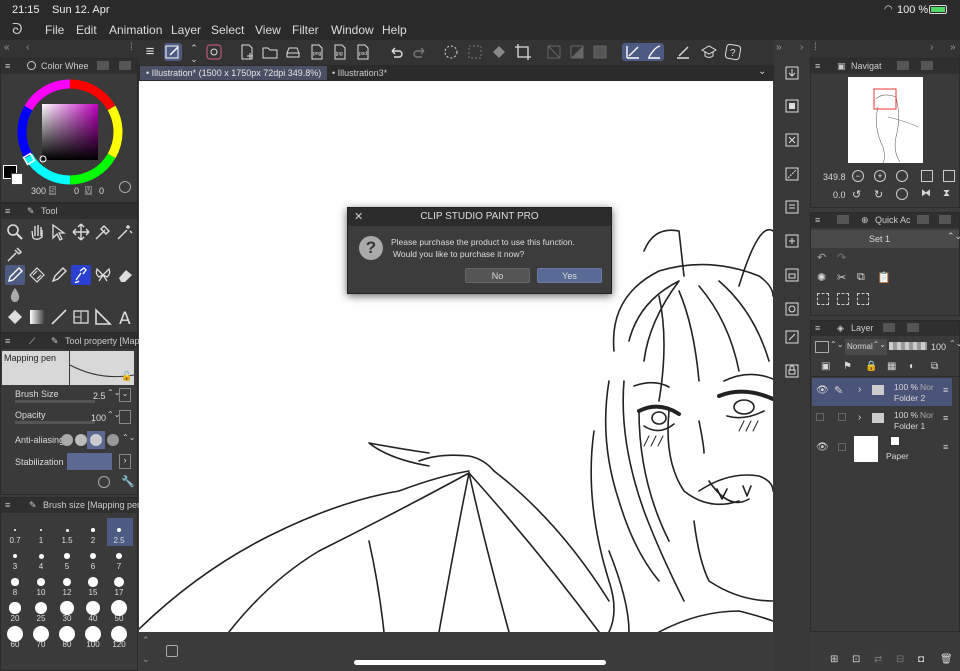 This screenshot has width=960, height=671. I want to click on copy-icon: ⧉, so click(861, 277).